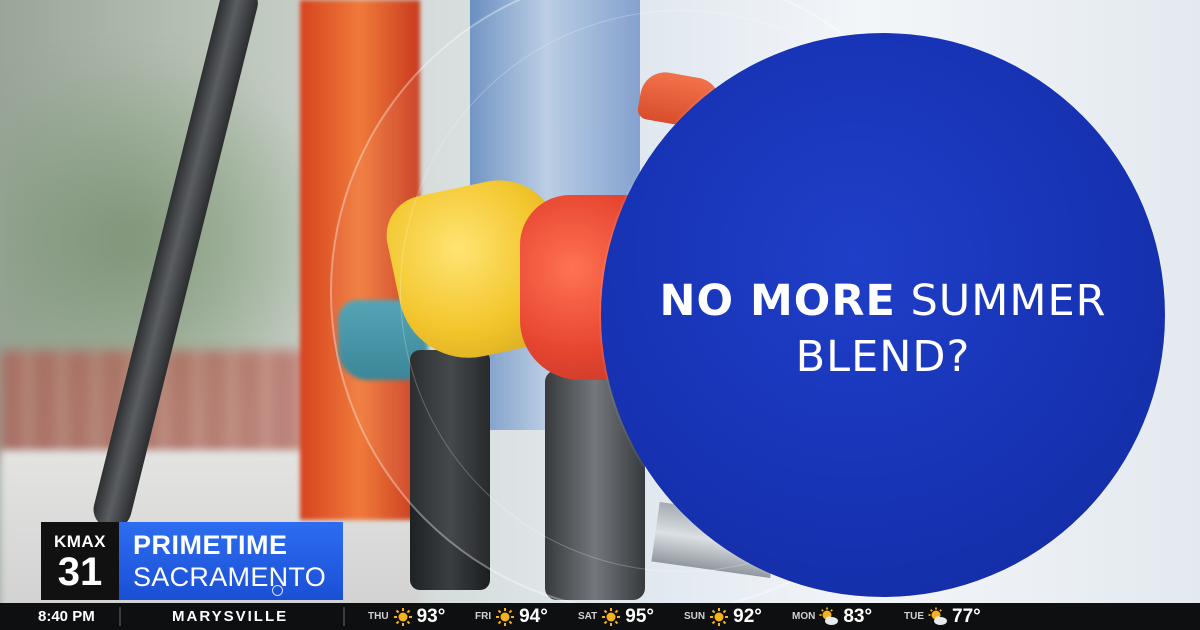 This screenshot has width=1200, height=630. Describe the element at coordinates (777, 301) in the screenshot. I see `headline-bold: NO MORE` at that location.